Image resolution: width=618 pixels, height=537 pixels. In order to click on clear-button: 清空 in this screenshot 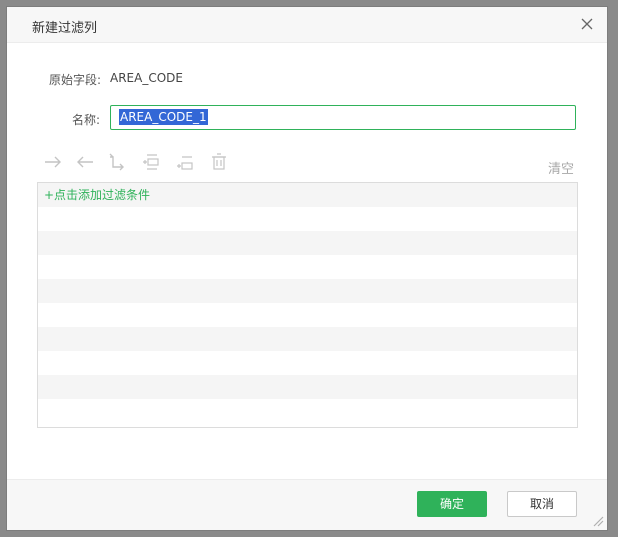, I will do `click(561, 167)`.